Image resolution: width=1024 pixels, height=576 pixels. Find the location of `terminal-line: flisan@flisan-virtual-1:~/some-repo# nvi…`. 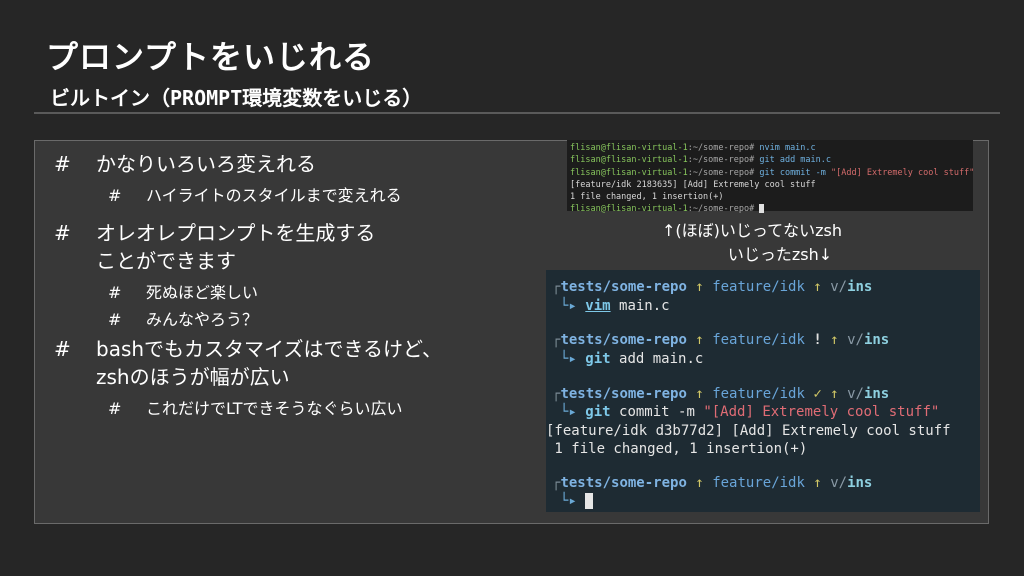

terminal-line: flisan@flisan-virtual-1:~/some-repo# nvi… is located at coordinates (693, 148).